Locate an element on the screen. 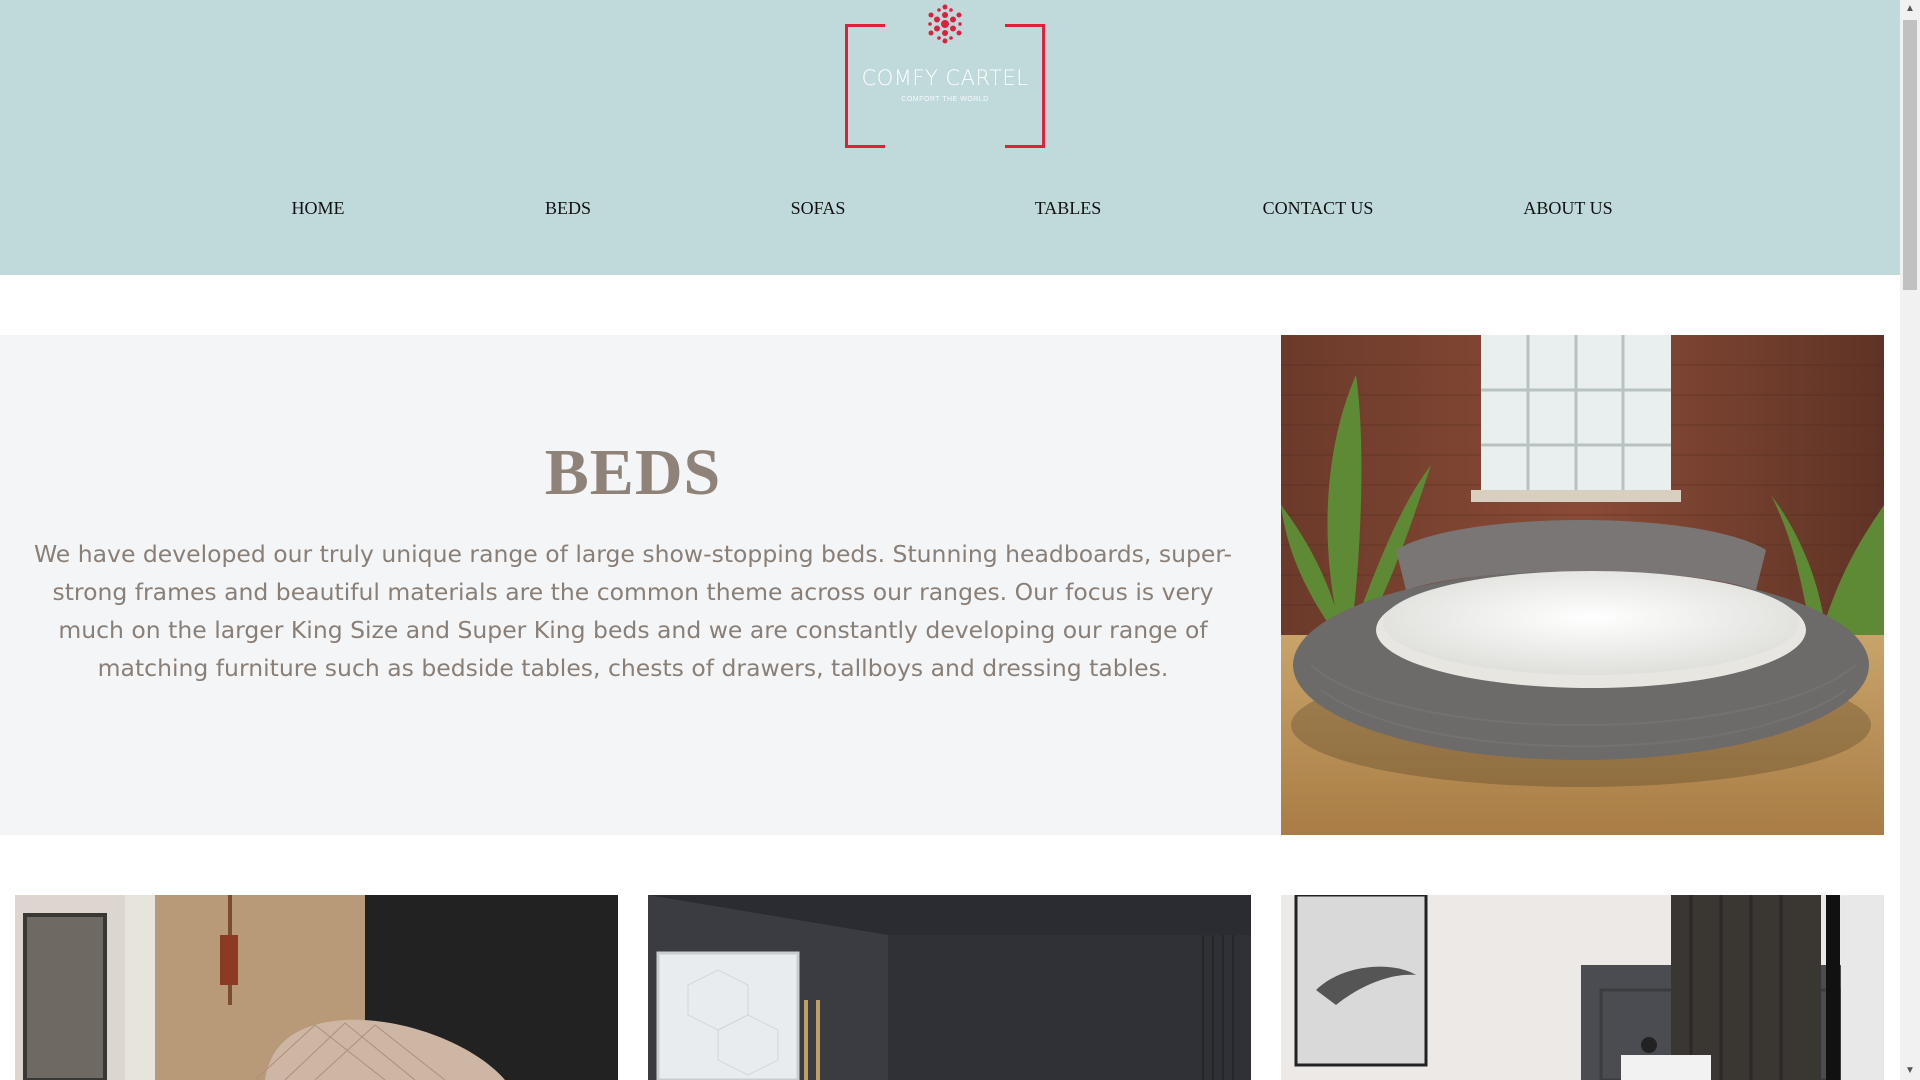 The image size is (1920, 1080). bedroom-photo-grey-panelled-wall-icon is located at coordinates (1582, 987).